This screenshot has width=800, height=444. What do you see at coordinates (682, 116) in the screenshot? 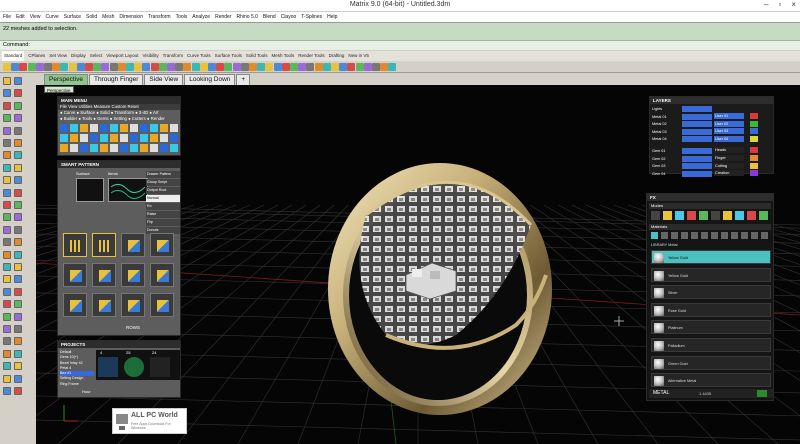
I see `layer-item: Metal 01` at bounding box center [682, 116].